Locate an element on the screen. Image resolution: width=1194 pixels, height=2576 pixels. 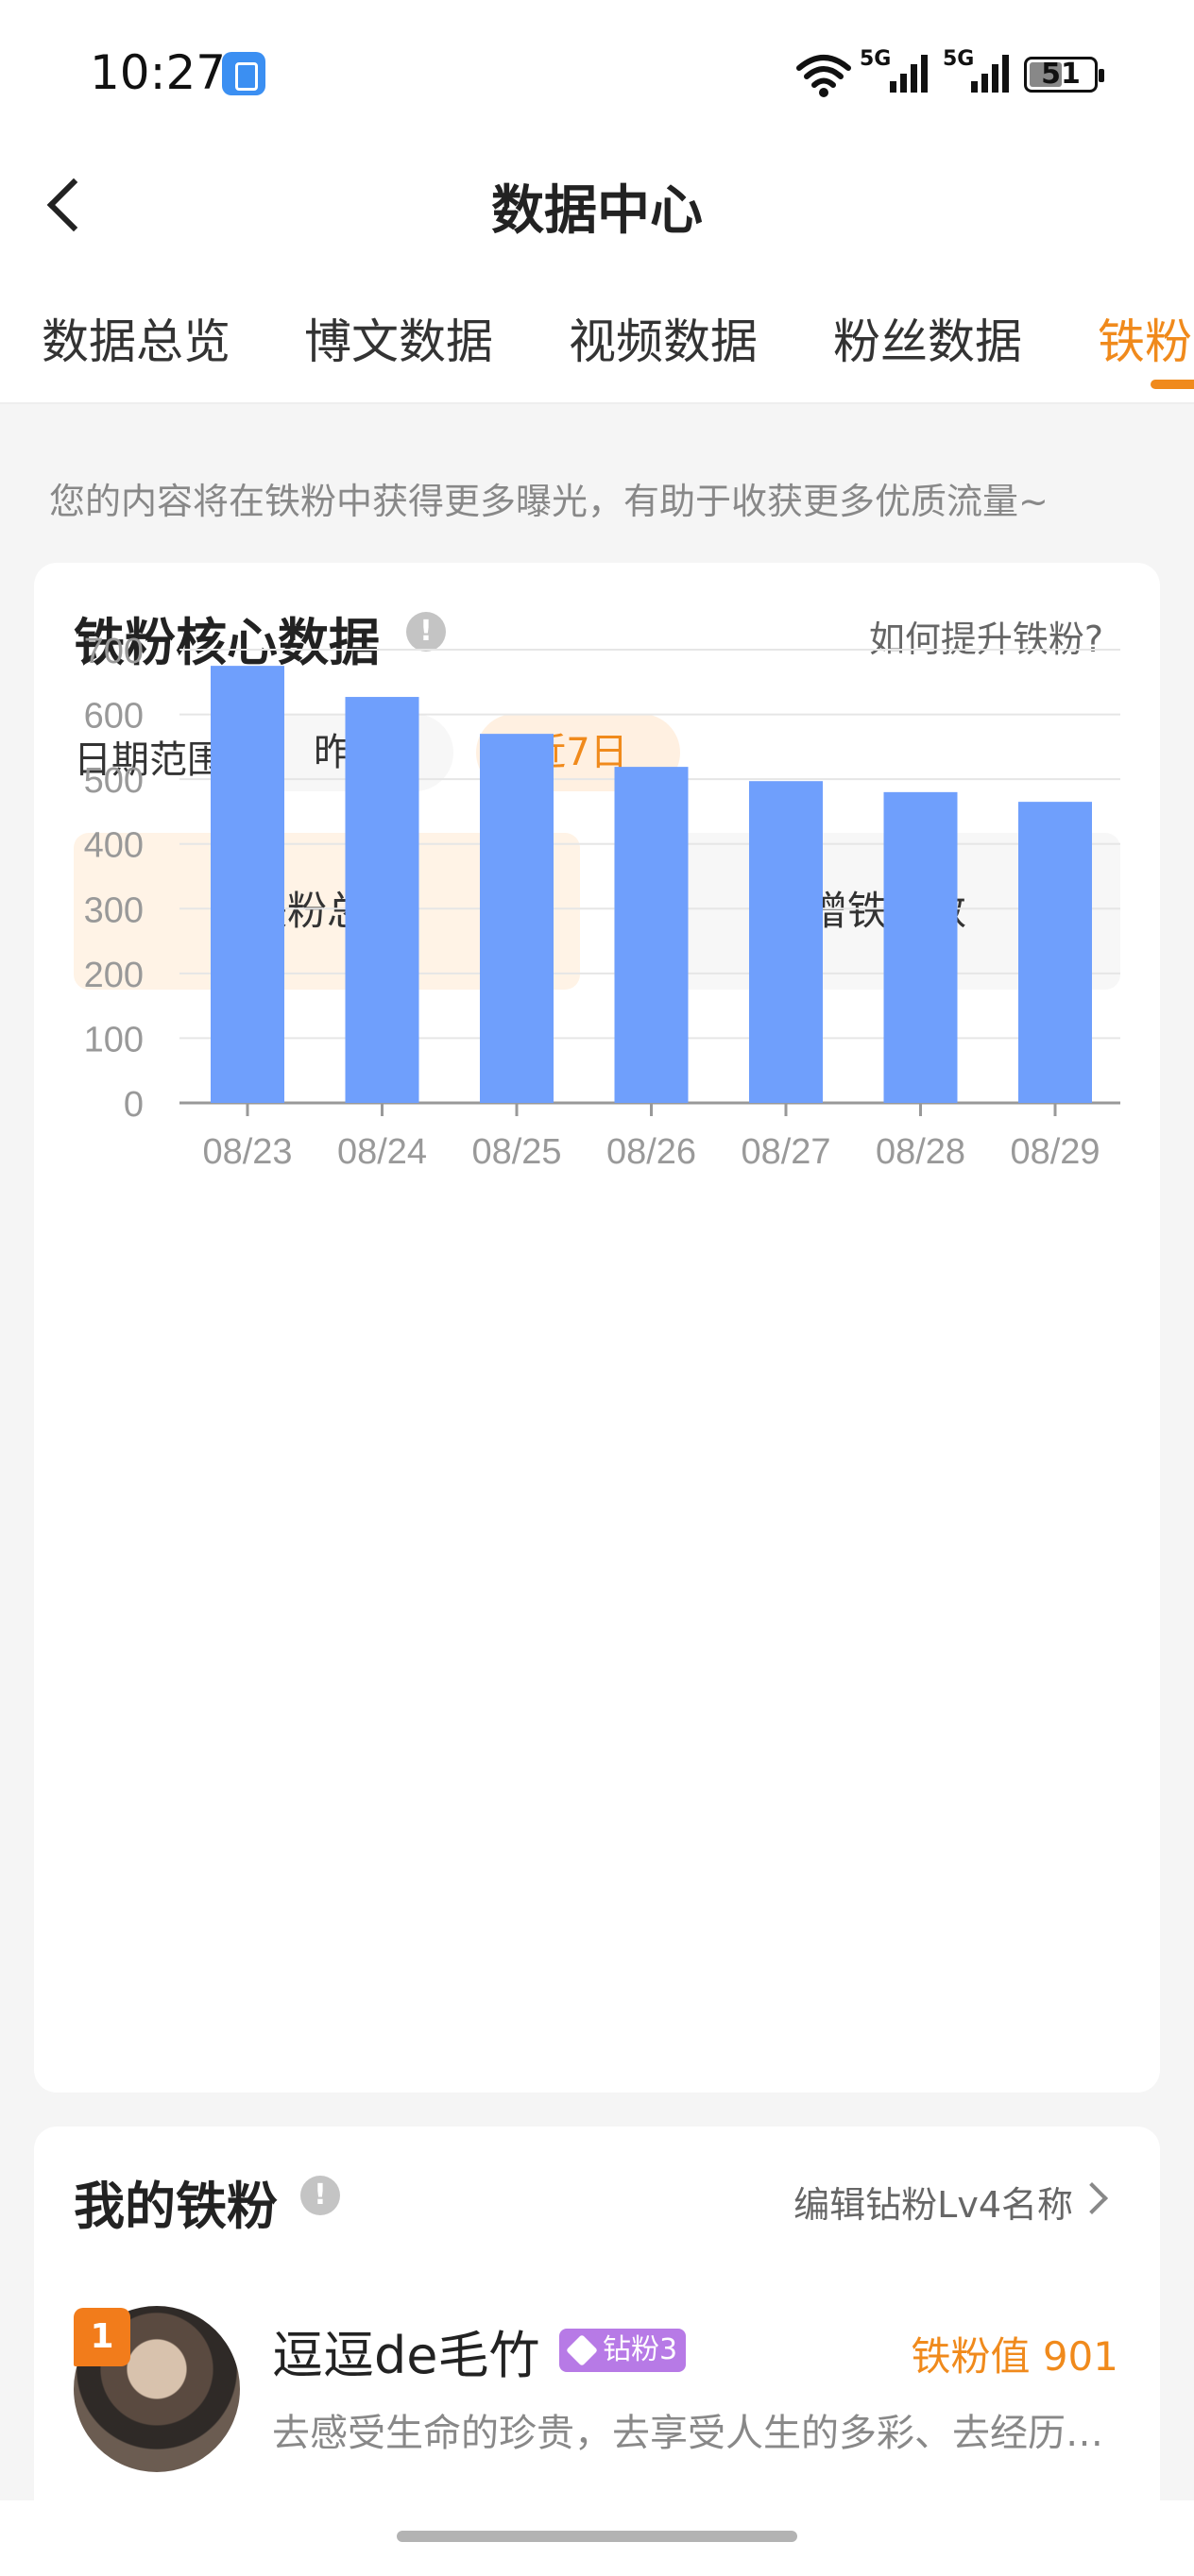
x-tick-label: 08/23 is located at coordinates (247, 1152).